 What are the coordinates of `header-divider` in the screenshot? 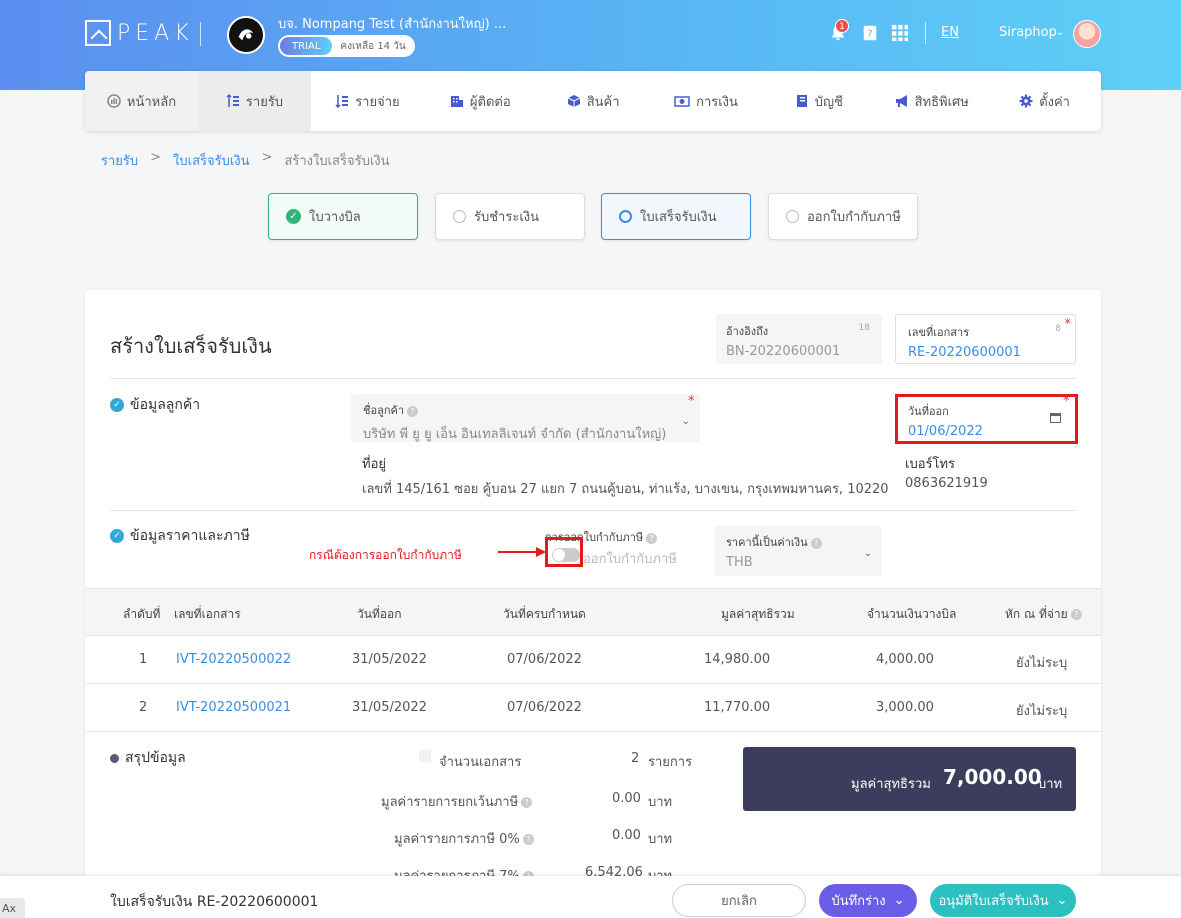 It's located at (925, 33).